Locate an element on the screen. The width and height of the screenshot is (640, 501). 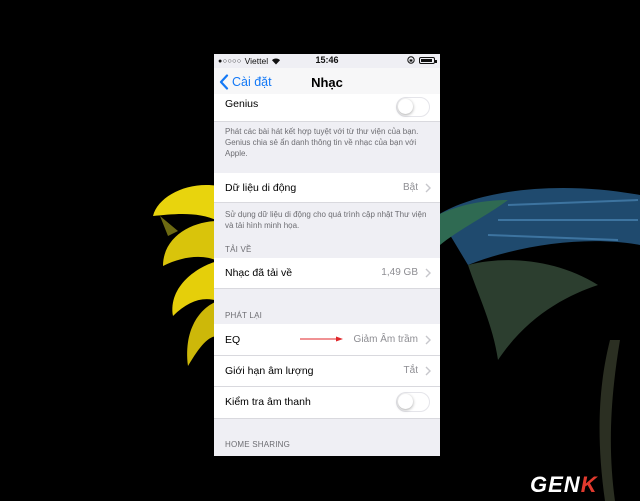
genius-toggle is located at coordinates (413, 107).